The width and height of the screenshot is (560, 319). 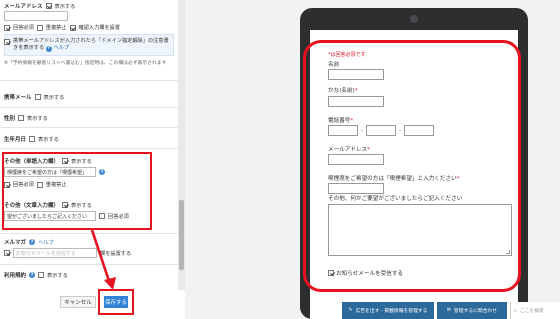 I want to click on magazine-label: メルマガ, so click(x=15, y=243).